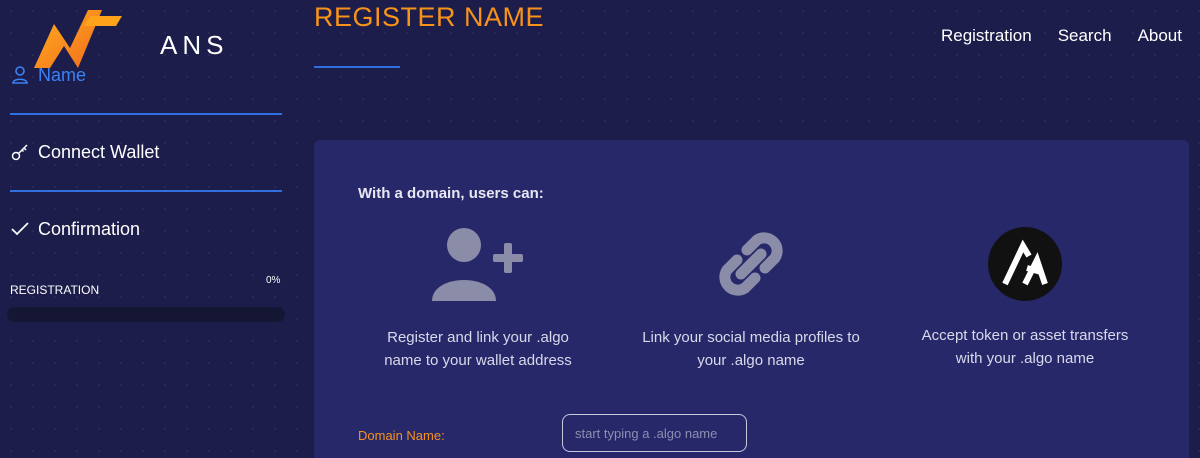  What do you see at coordinates (751, 337) in the screenshot?
I see `feature-social-line1: Link your social media profiles to` at bounding box center [751, 337].